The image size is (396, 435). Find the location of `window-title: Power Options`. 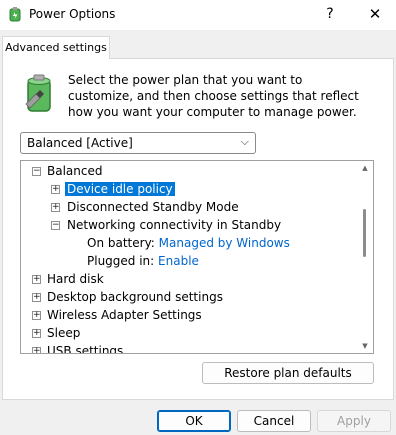

window-title: Power Options is located at coordinates (72, 14).